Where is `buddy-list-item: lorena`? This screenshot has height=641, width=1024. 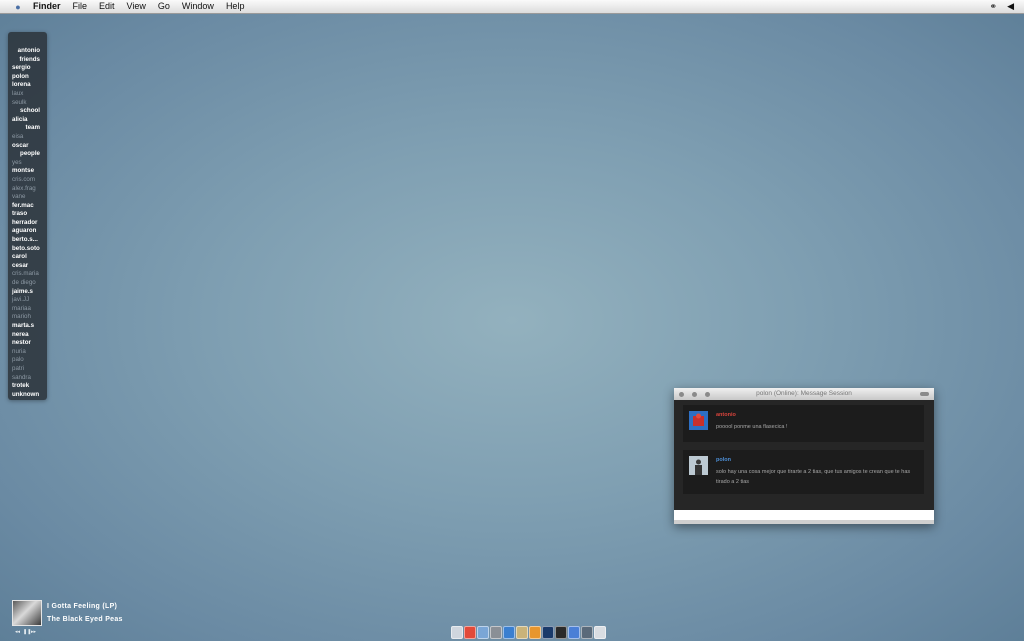 buddy-list-item: lorena is located at coordinates (27, 85).